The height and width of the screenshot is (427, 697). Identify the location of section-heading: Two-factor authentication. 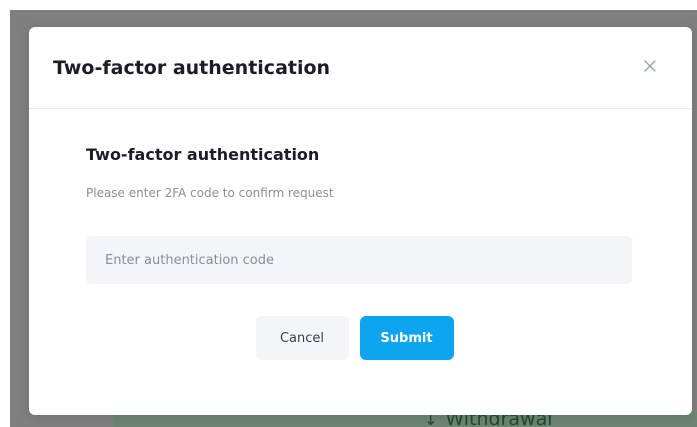
(203, 154).